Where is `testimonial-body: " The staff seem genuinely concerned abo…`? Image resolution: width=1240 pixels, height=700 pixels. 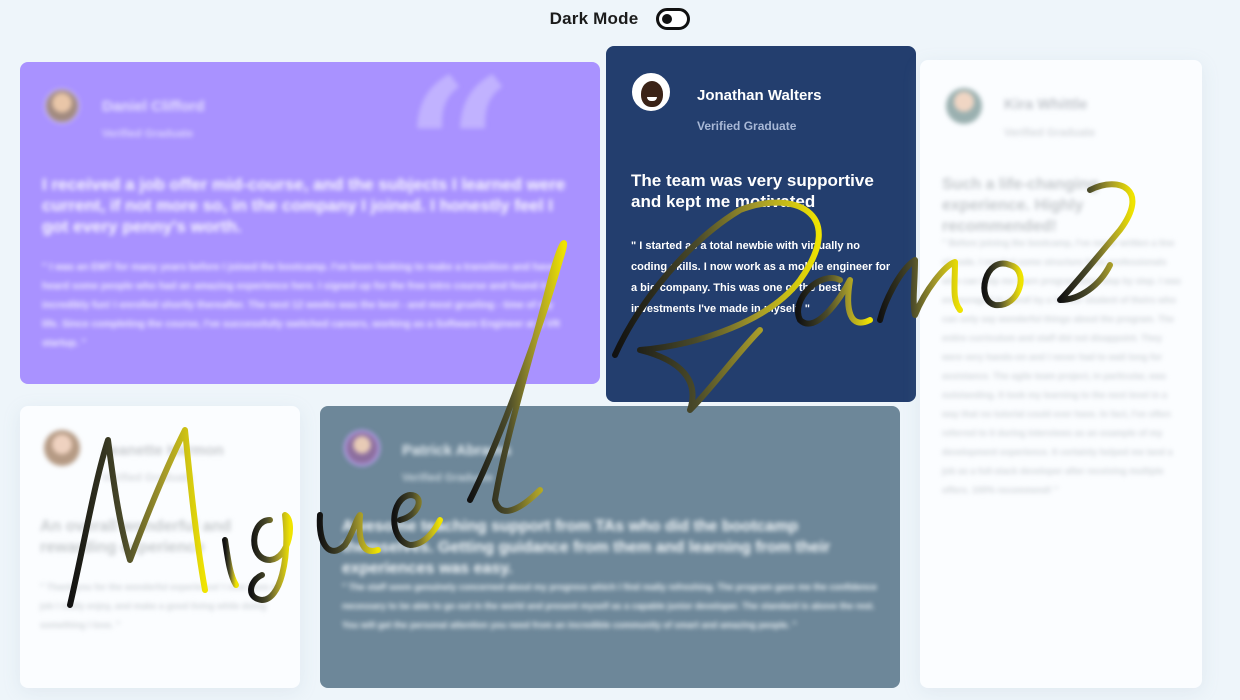
testimonial-body: " The staff seem genuinely concerned abo… is located at coordinates (609, 606).